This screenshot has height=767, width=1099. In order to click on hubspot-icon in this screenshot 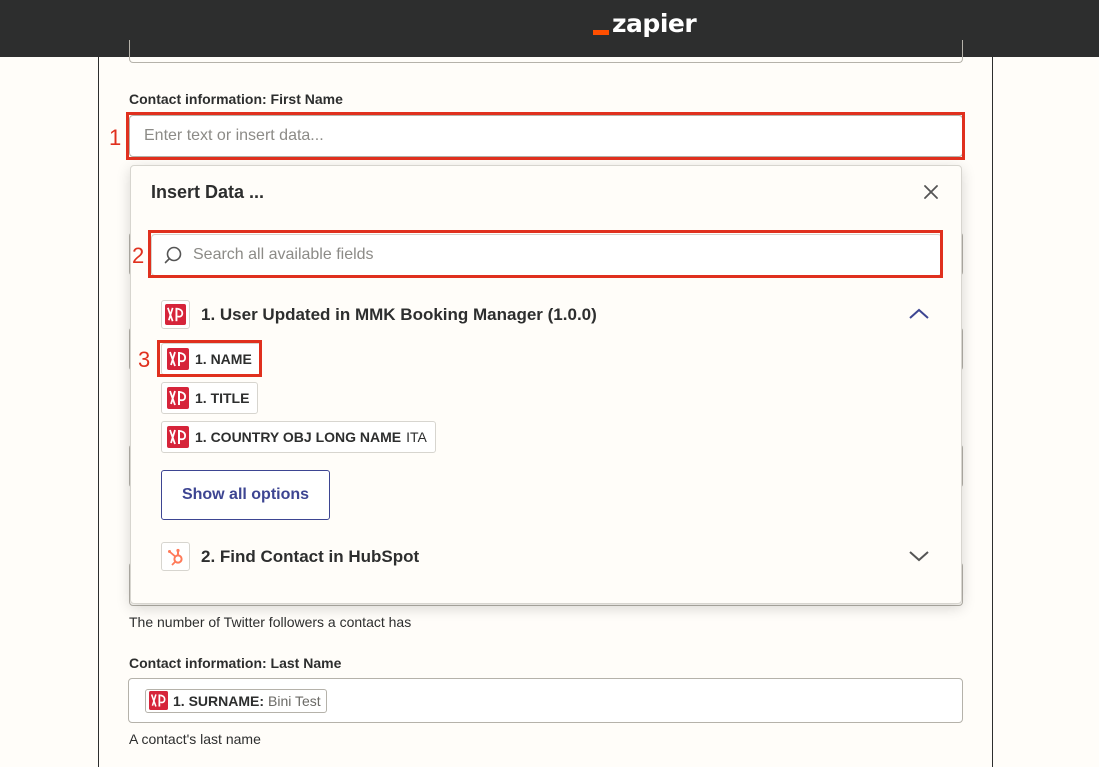, I will do `click(175, 556)`.